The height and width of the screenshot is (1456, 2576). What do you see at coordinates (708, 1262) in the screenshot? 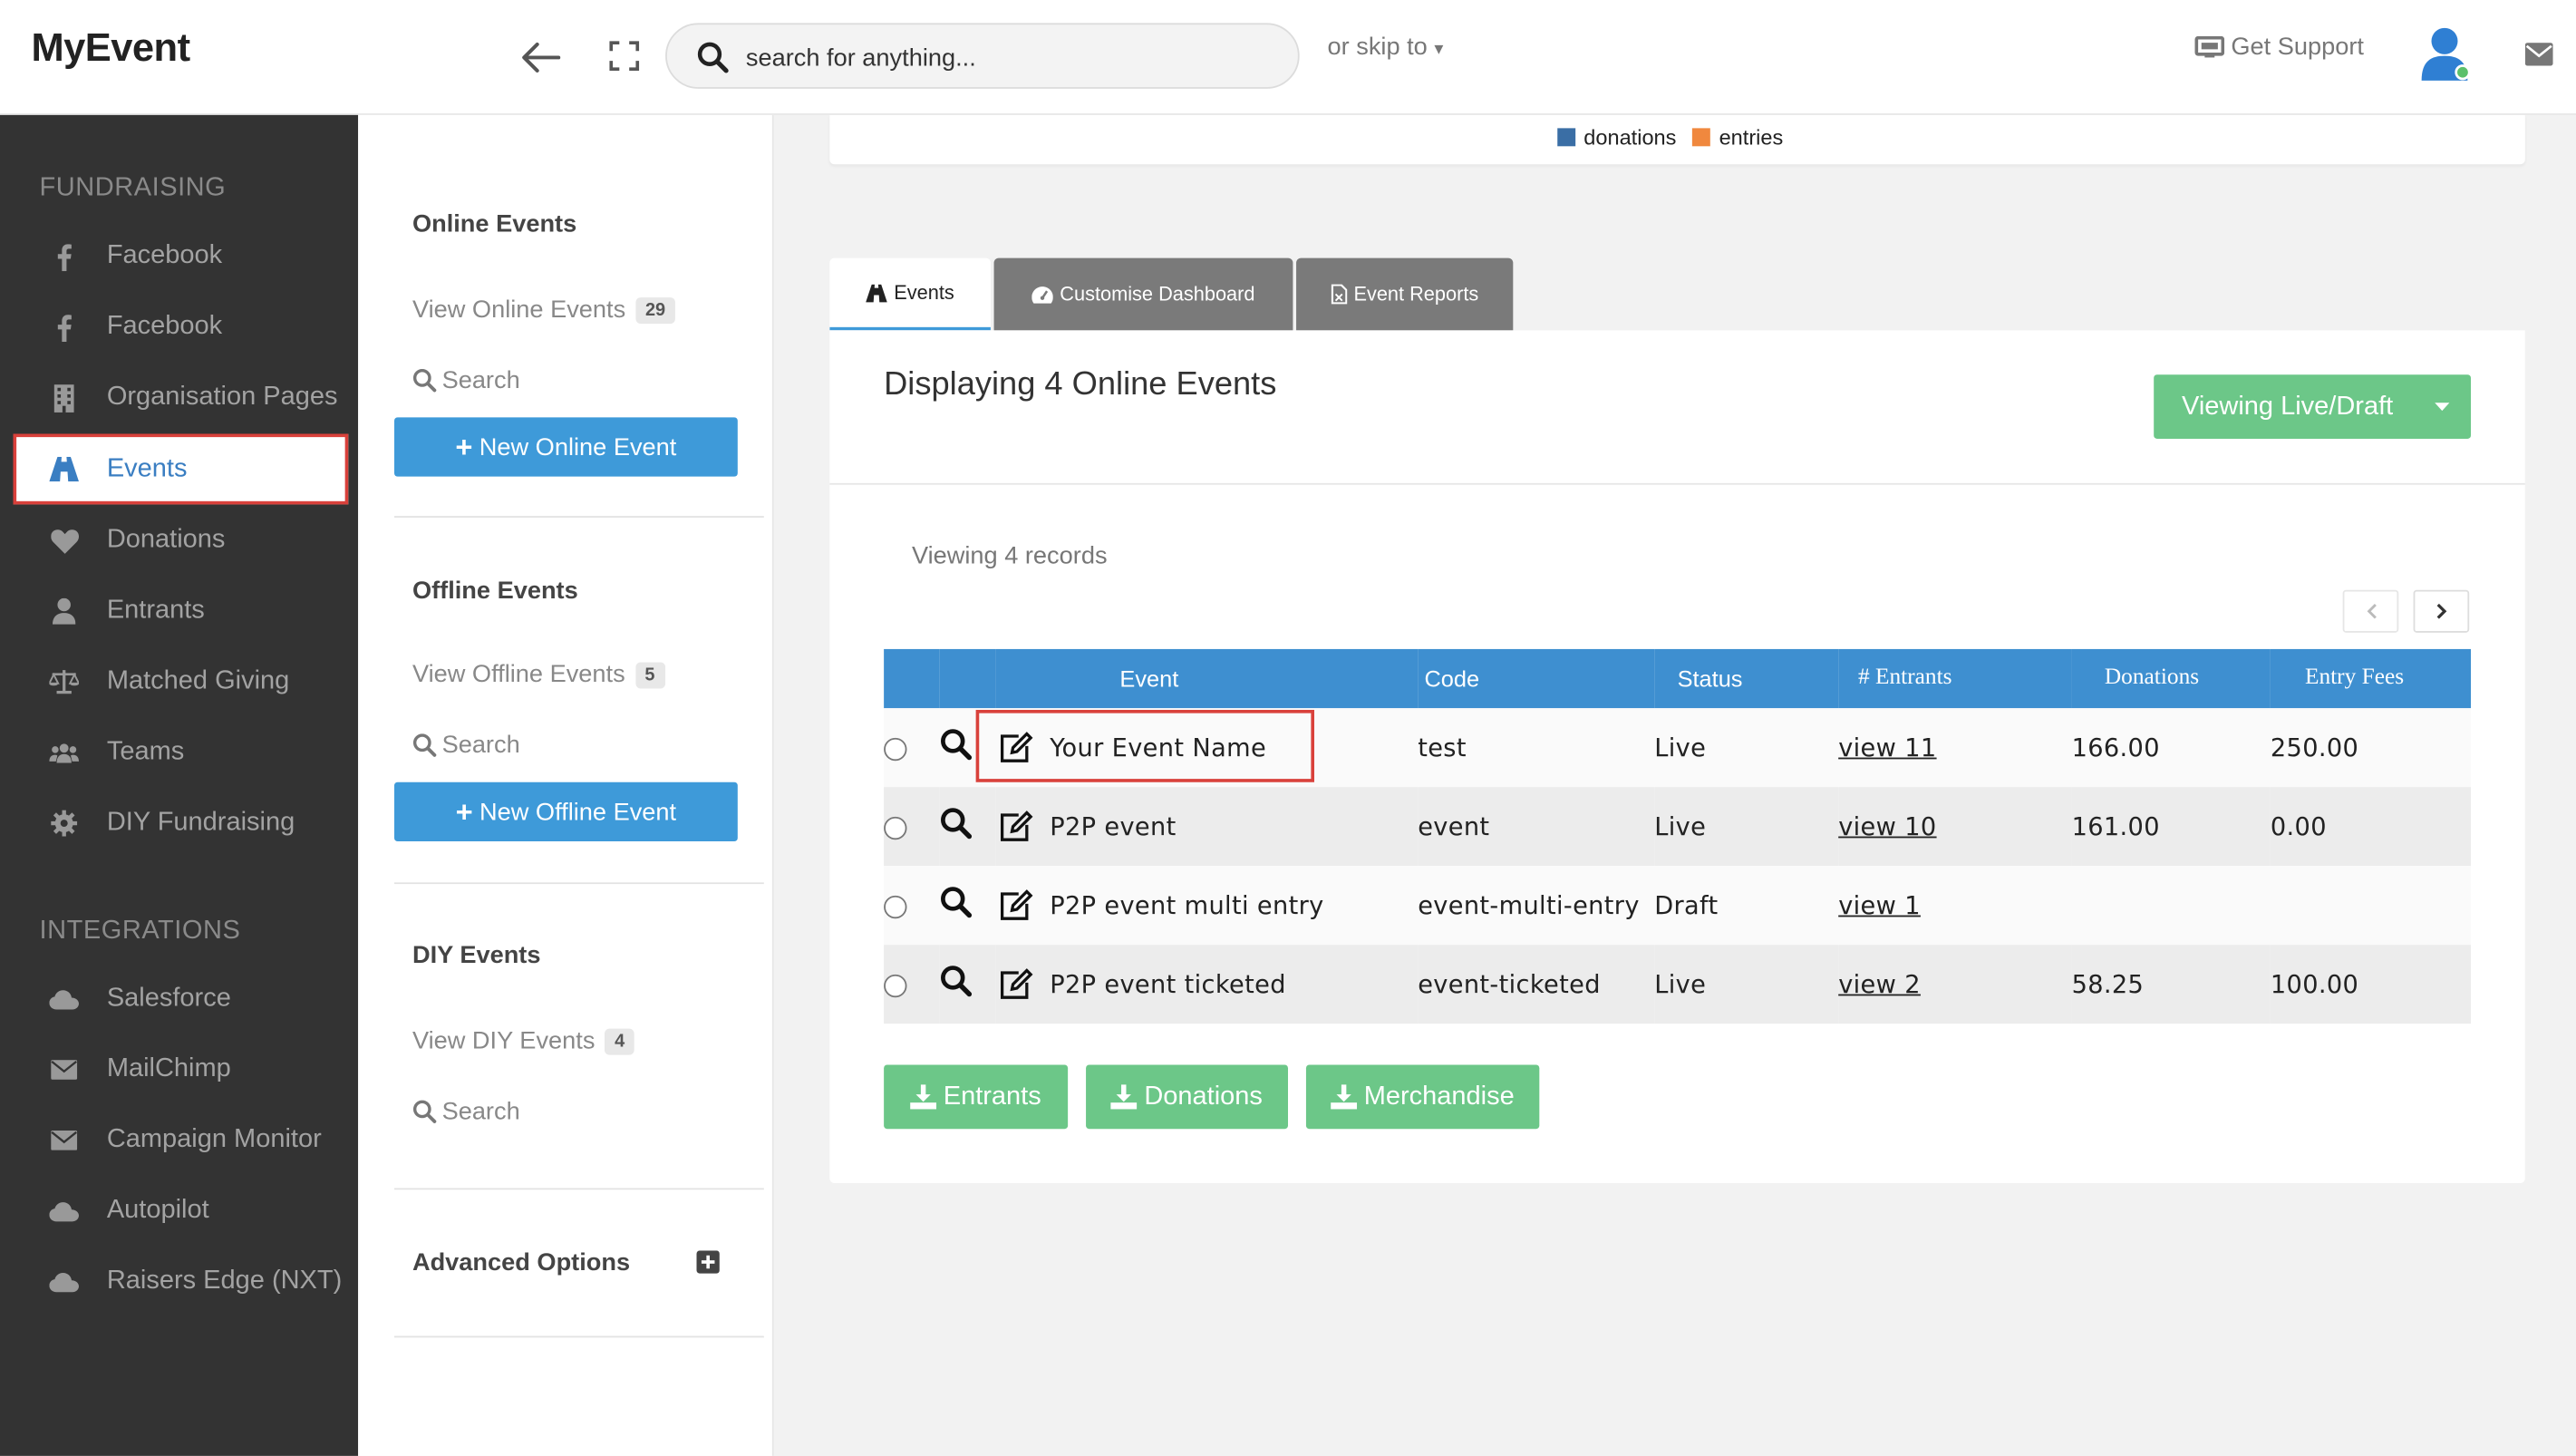
I see `plus-square-icon` at bounding box center [708, 1262].